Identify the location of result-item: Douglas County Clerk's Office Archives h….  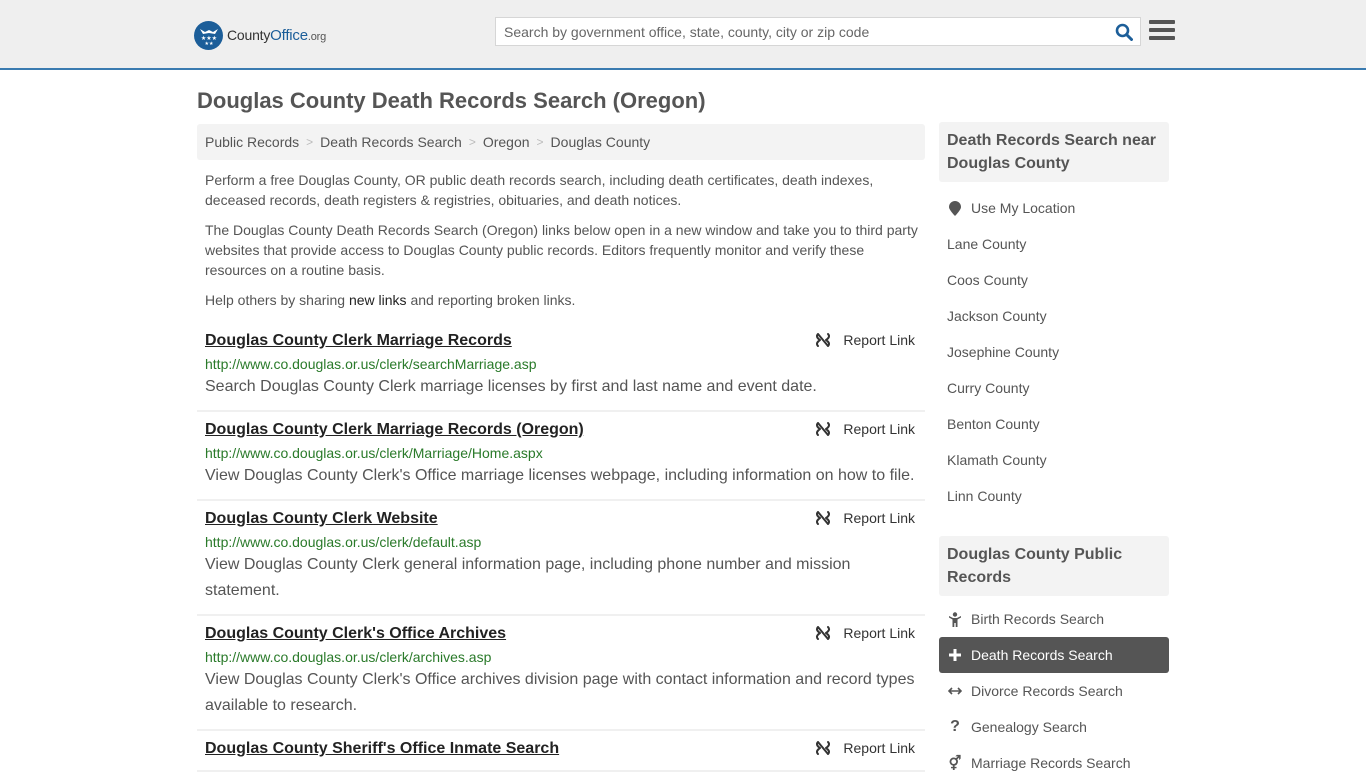
(561, 673).